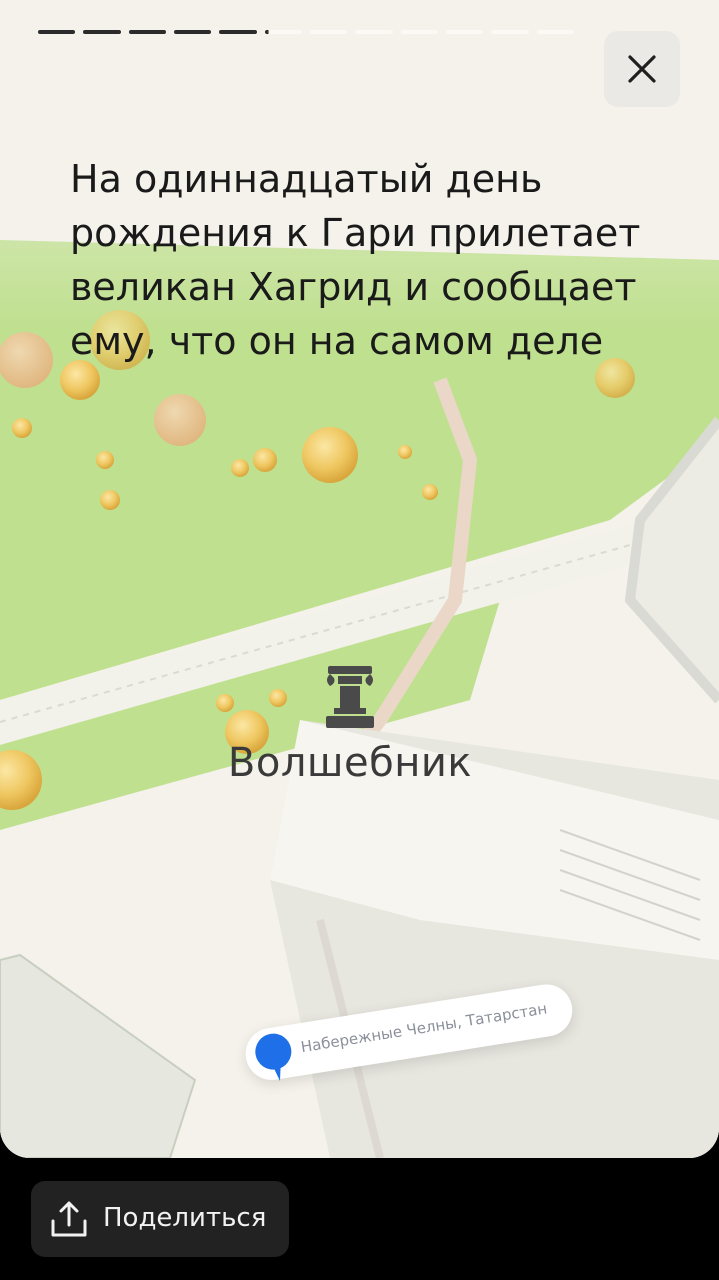 This screenshot has width=719, height=1280. I want to click on close-button, so click(642, 69).